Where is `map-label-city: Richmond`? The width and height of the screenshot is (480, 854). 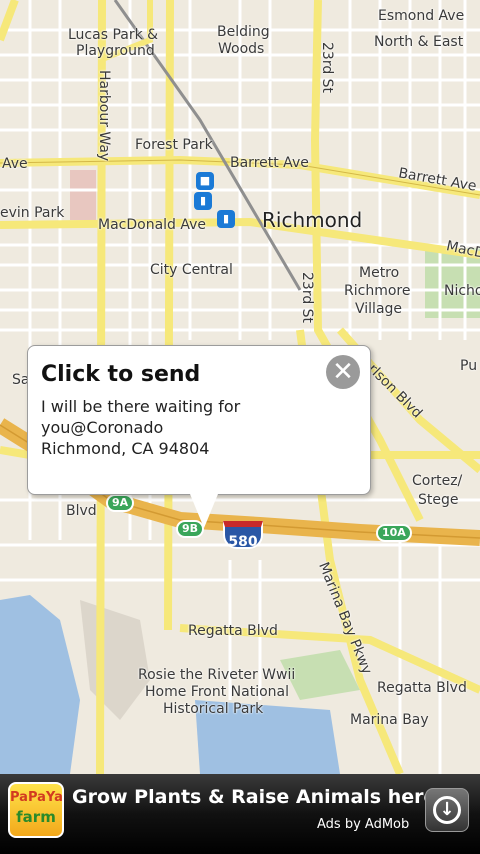 map-label-city: Richmond is located at coordinates (312, 220).